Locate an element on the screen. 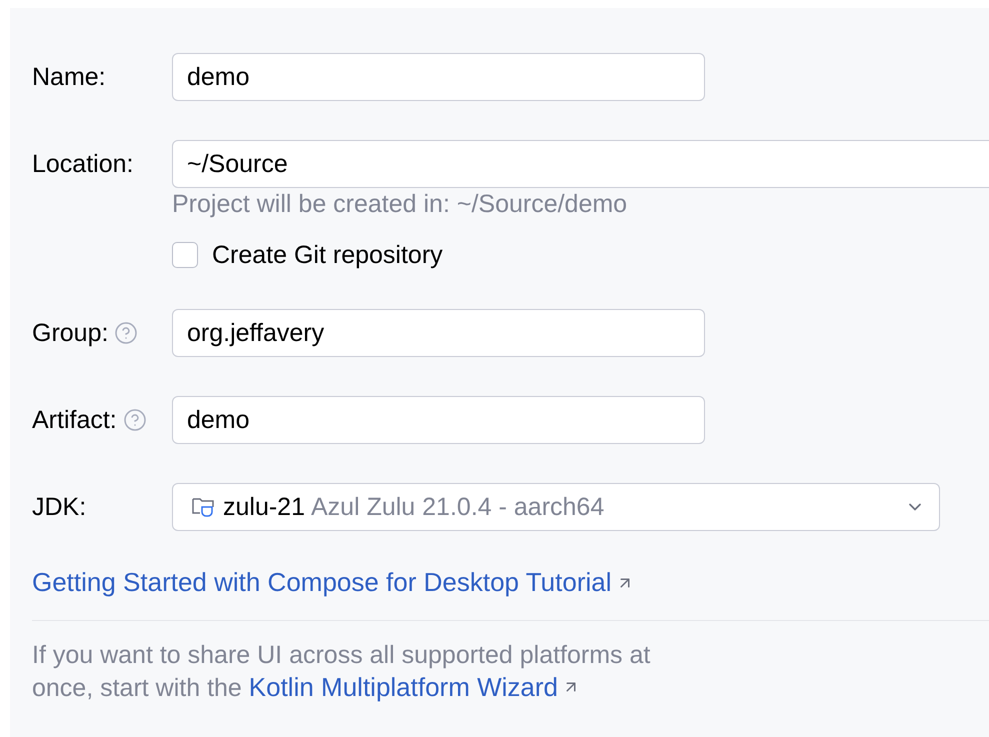  hint-text: Project will be created in: ~/Source/demo is located at coordinates (400, 204).